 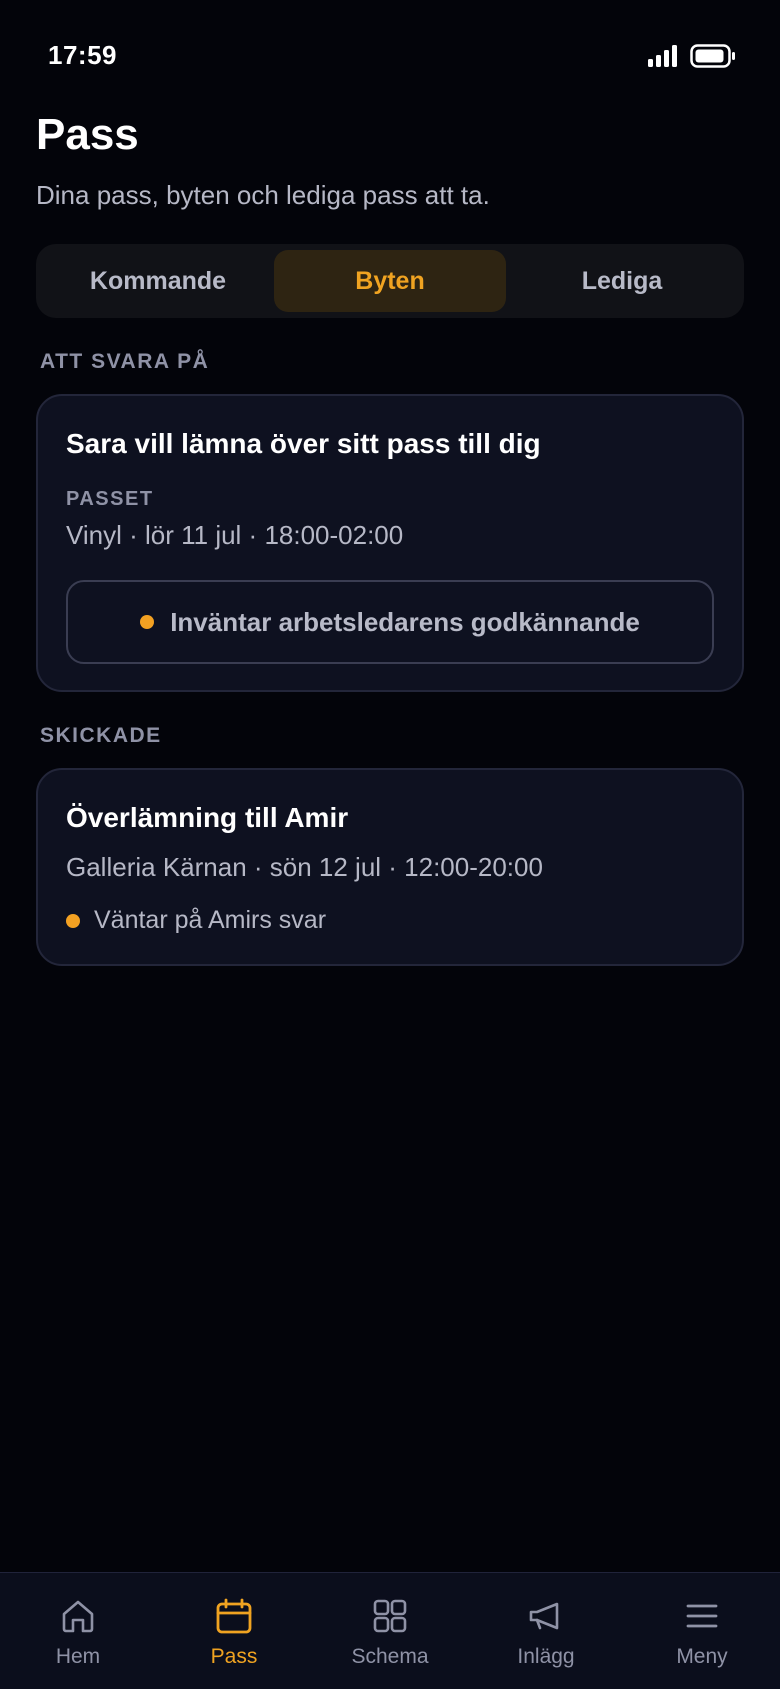 I want to click on tab-pass: Pass, so click(x=234, y=1631).